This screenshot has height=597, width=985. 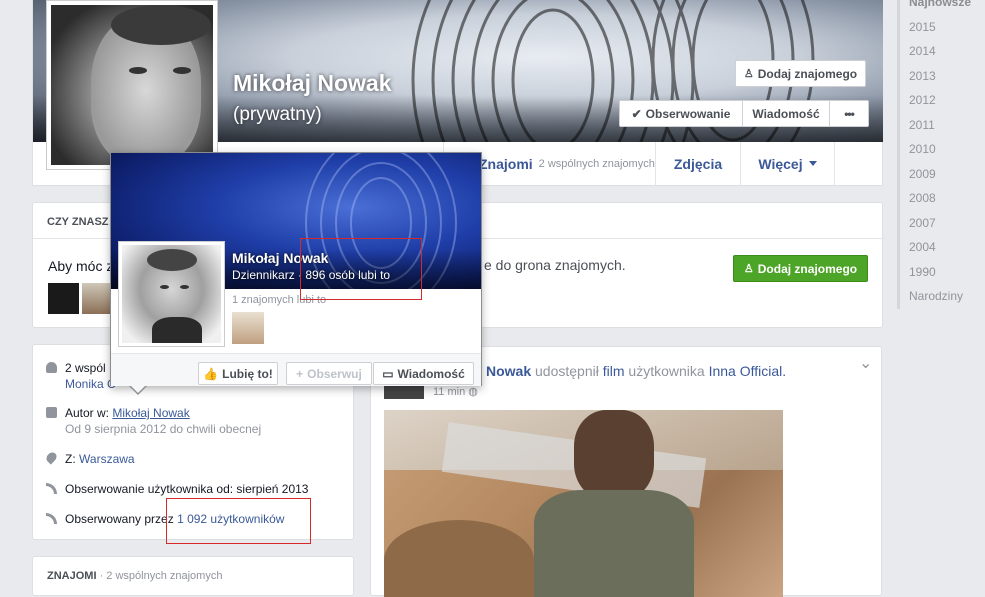 I want to click on friends-box: ZNAJOMI · 2 wspólnych znajomych, so click(x=193, y=576).